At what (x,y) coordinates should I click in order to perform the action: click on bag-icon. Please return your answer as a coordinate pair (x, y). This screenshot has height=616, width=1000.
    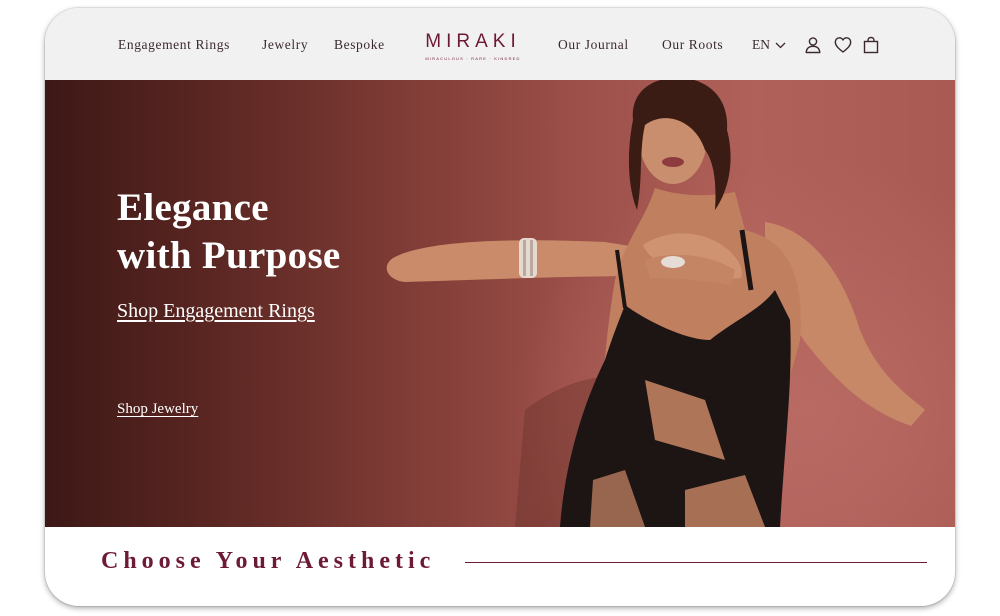
    Looking at the image, I should click on (871, 45).